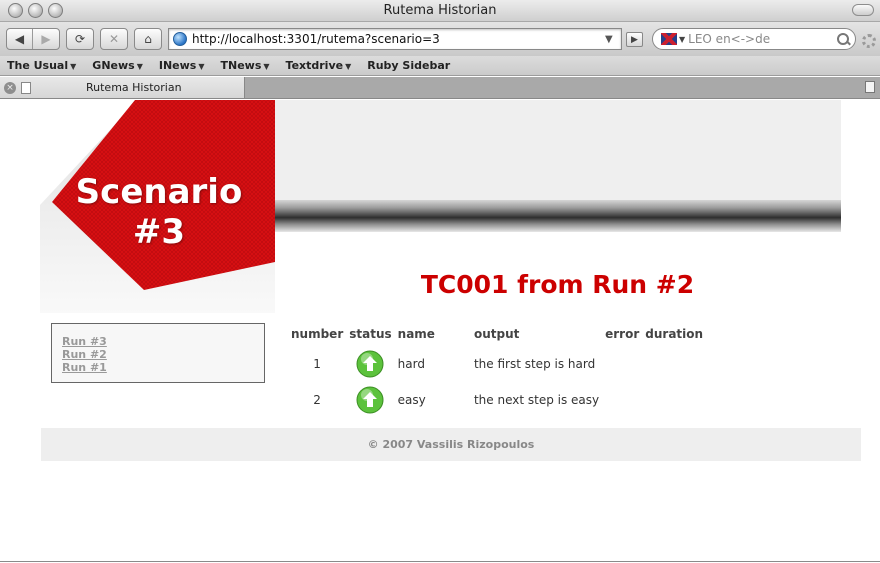 This screenshot has height=563, width=880. I want to click on col-output: output, so click(496, 334).